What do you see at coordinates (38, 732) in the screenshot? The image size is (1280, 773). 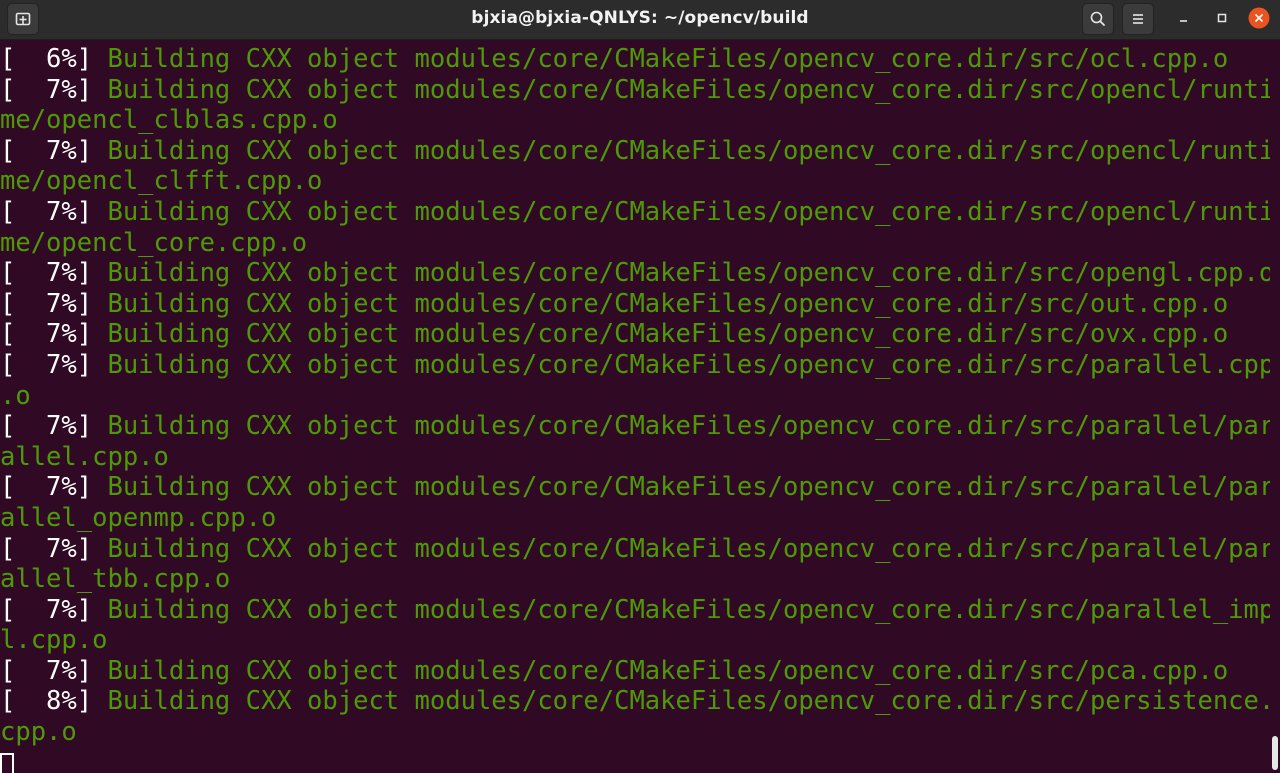 I see `build-message: cpp.o` at bounding box center [38, 732].